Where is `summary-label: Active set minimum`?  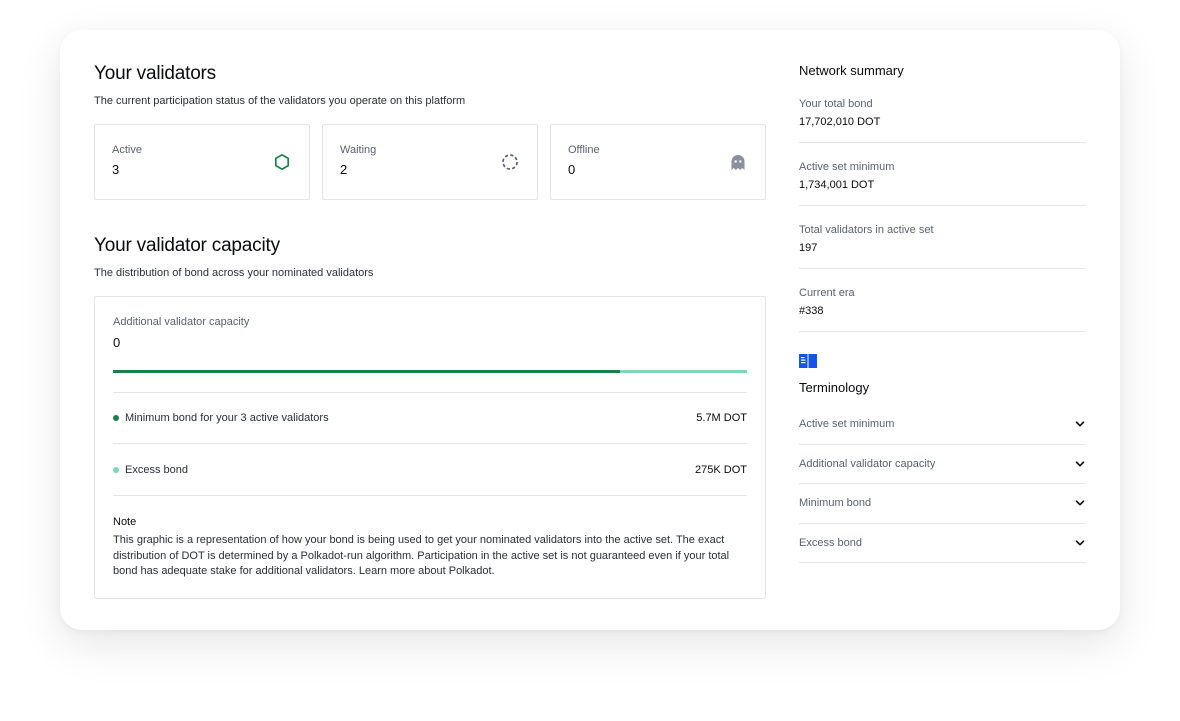 summary-label: Active set minimum is located at coordinates (847, 167).